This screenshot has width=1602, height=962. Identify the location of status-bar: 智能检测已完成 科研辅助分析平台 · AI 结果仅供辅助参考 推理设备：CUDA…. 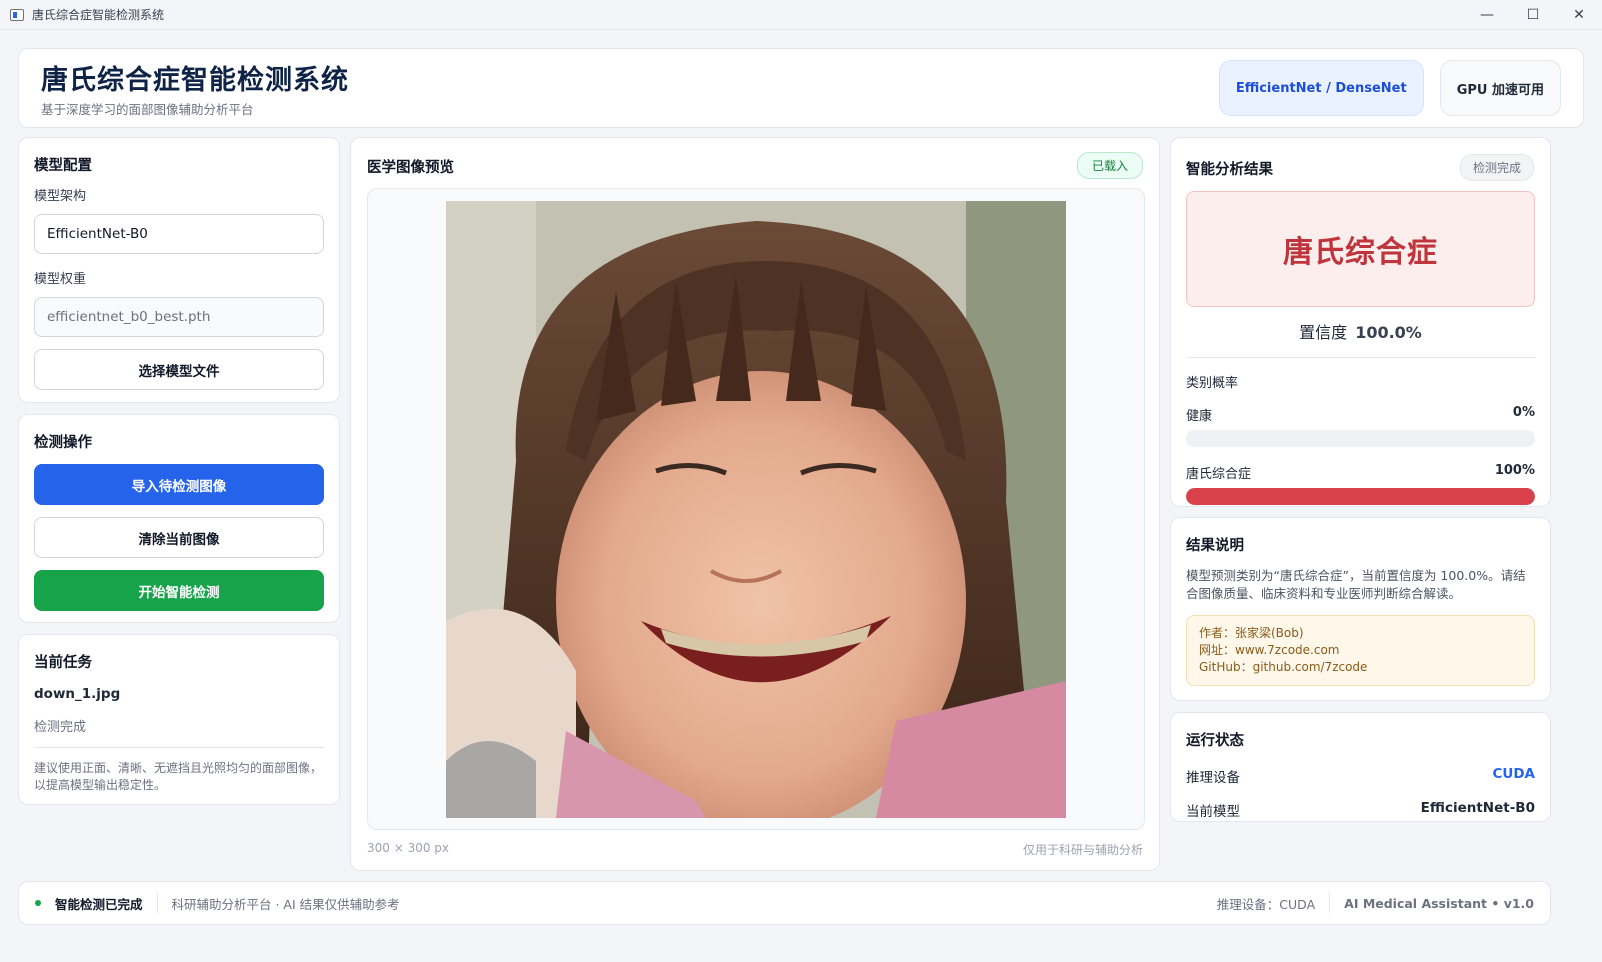
(784, 903).